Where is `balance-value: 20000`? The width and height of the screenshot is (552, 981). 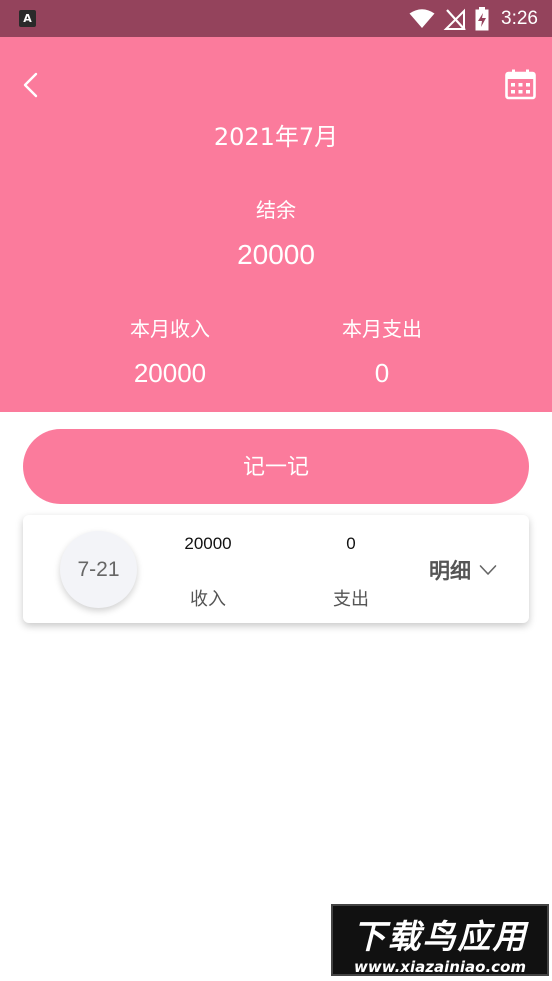 balance-value: 20000 is located at coordinates (276, 254).